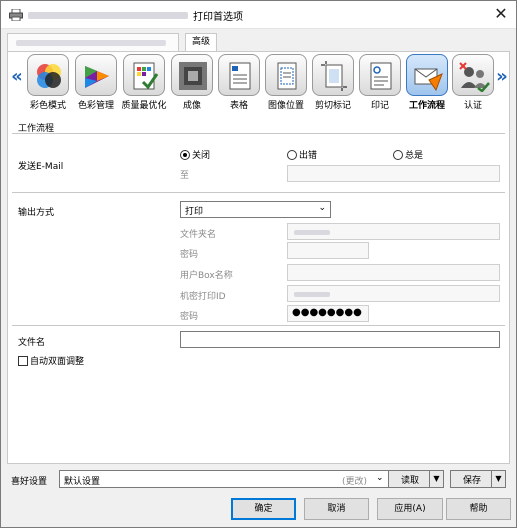  What do you see at coordinates (340, 339) in the screenshot?
I see `file-name-input` at bounding box center [340, 339].